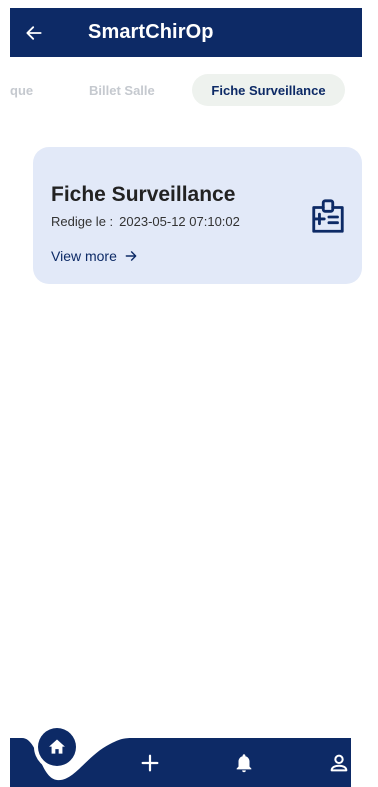 This screenshot has width=378, height=787. I want to click on bottom-nav, so click(182, 755).